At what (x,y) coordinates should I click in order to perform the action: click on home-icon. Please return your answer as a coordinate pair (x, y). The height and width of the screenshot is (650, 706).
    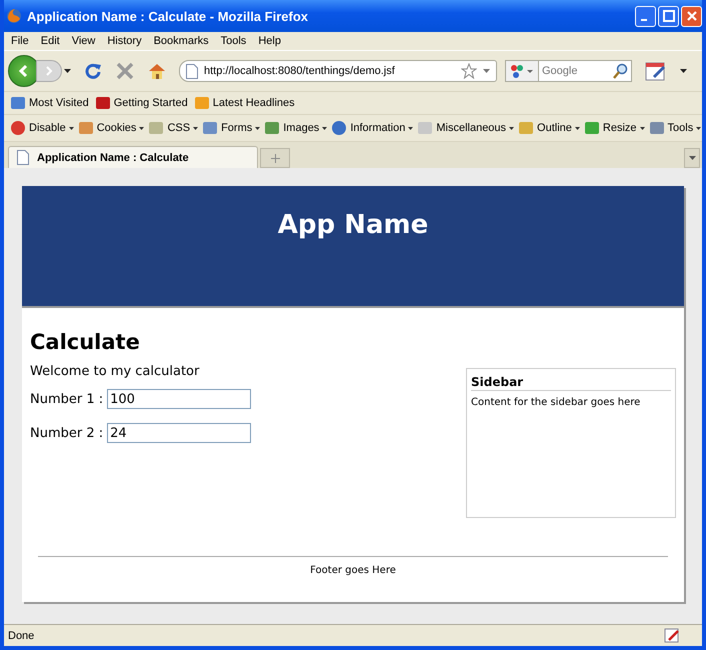
    Looking at the image, I should click on (157, 71).